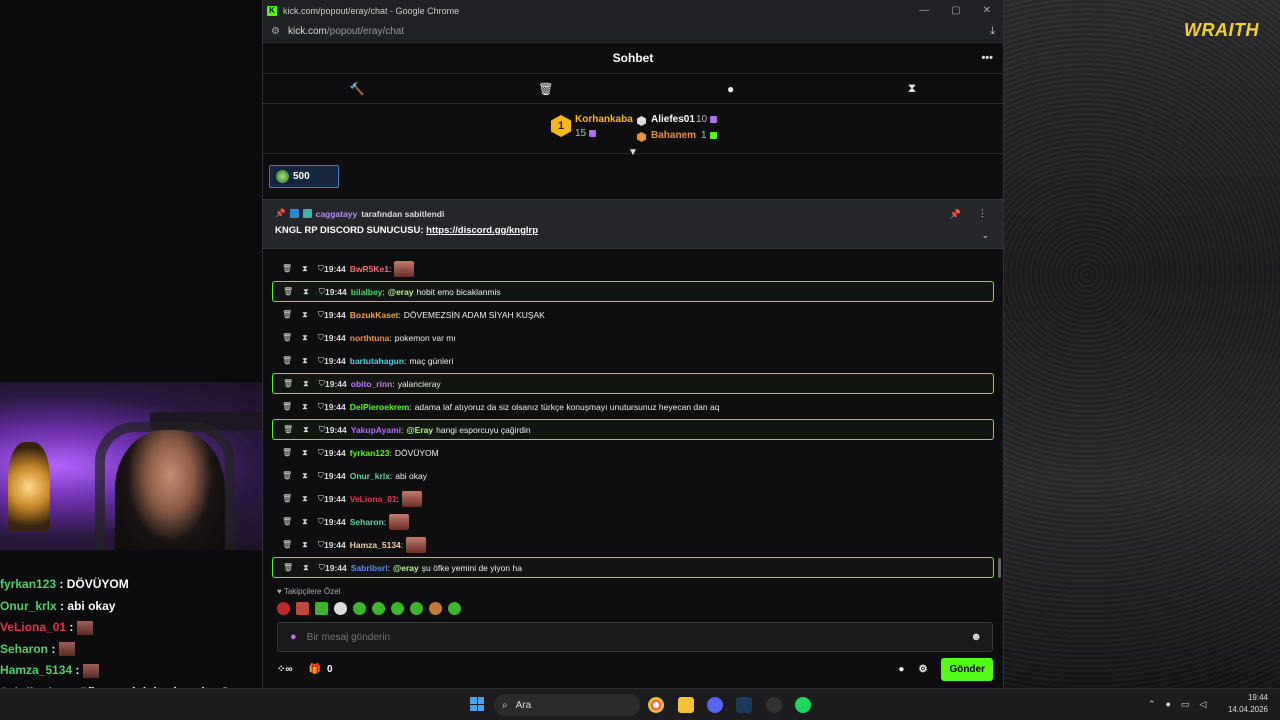  What do you see at coordinates (275, 31) in the screenshot?
I see `site-settings-icon: ⚙` at bounding box center [275, 31].